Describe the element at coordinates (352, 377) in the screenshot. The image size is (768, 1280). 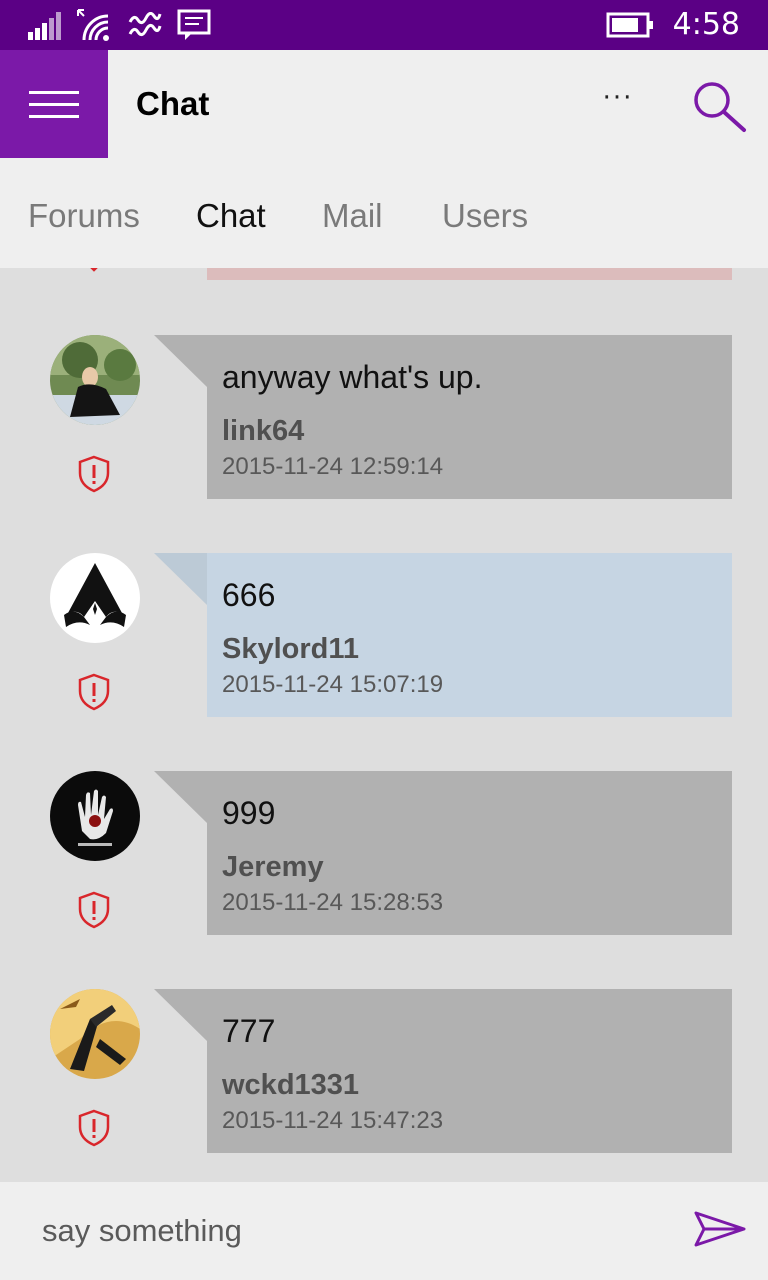
I see `message-text: anyway what's up.` at that location.